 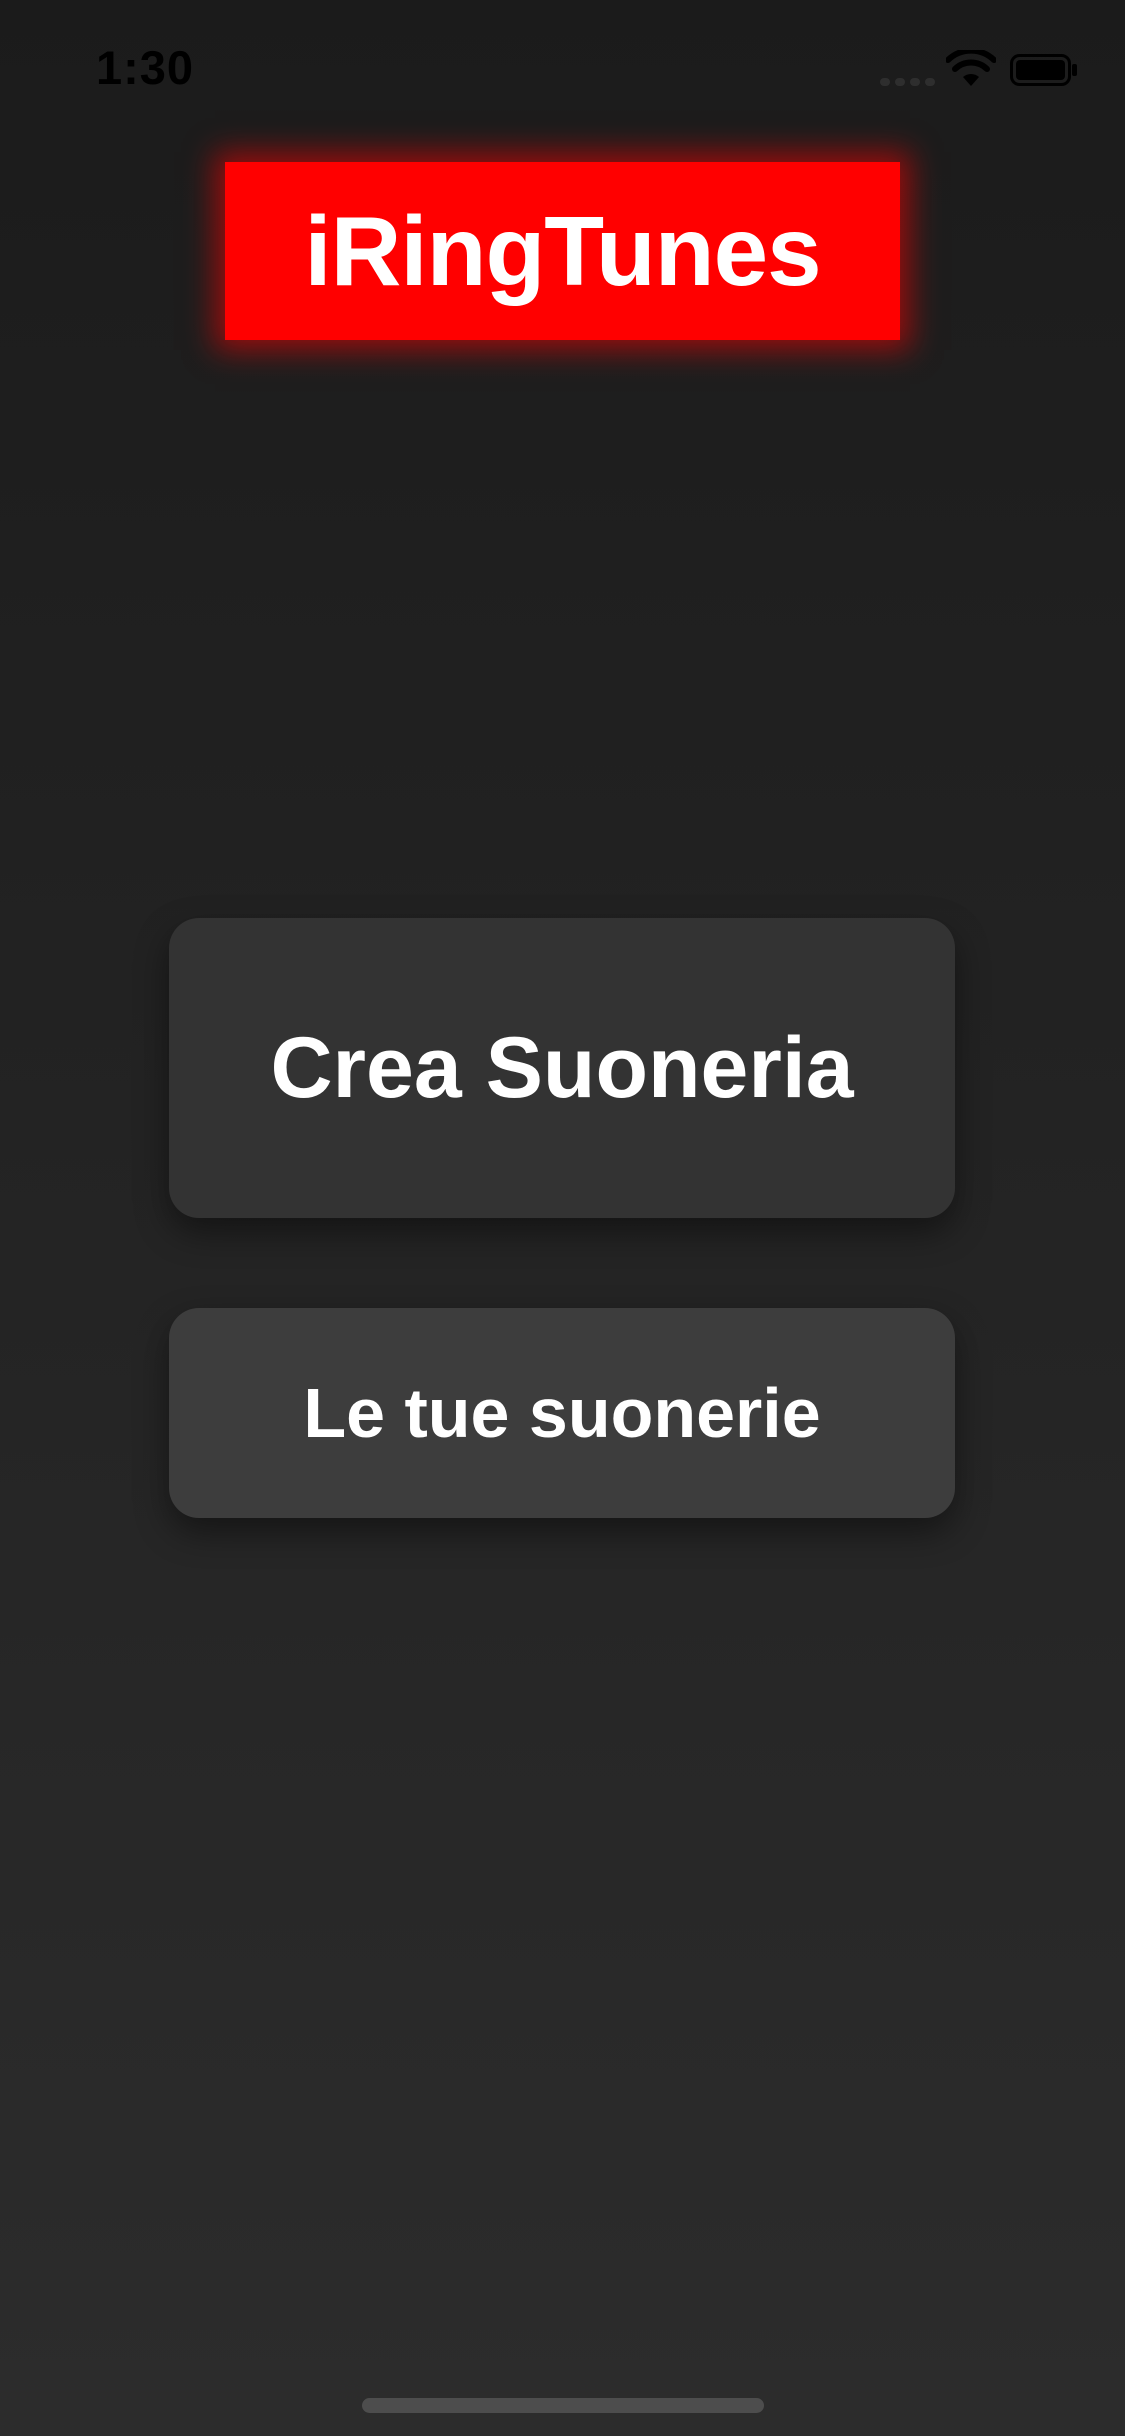 I want to click on signal-icon, so click(x=908, y=81).